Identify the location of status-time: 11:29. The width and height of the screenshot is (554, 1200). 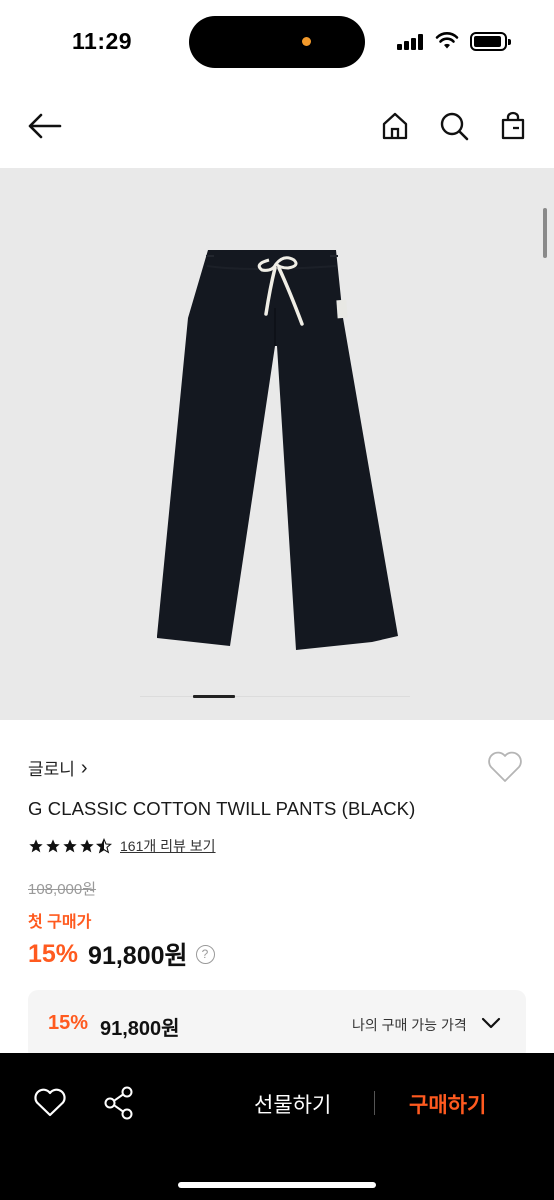
(102, 41).